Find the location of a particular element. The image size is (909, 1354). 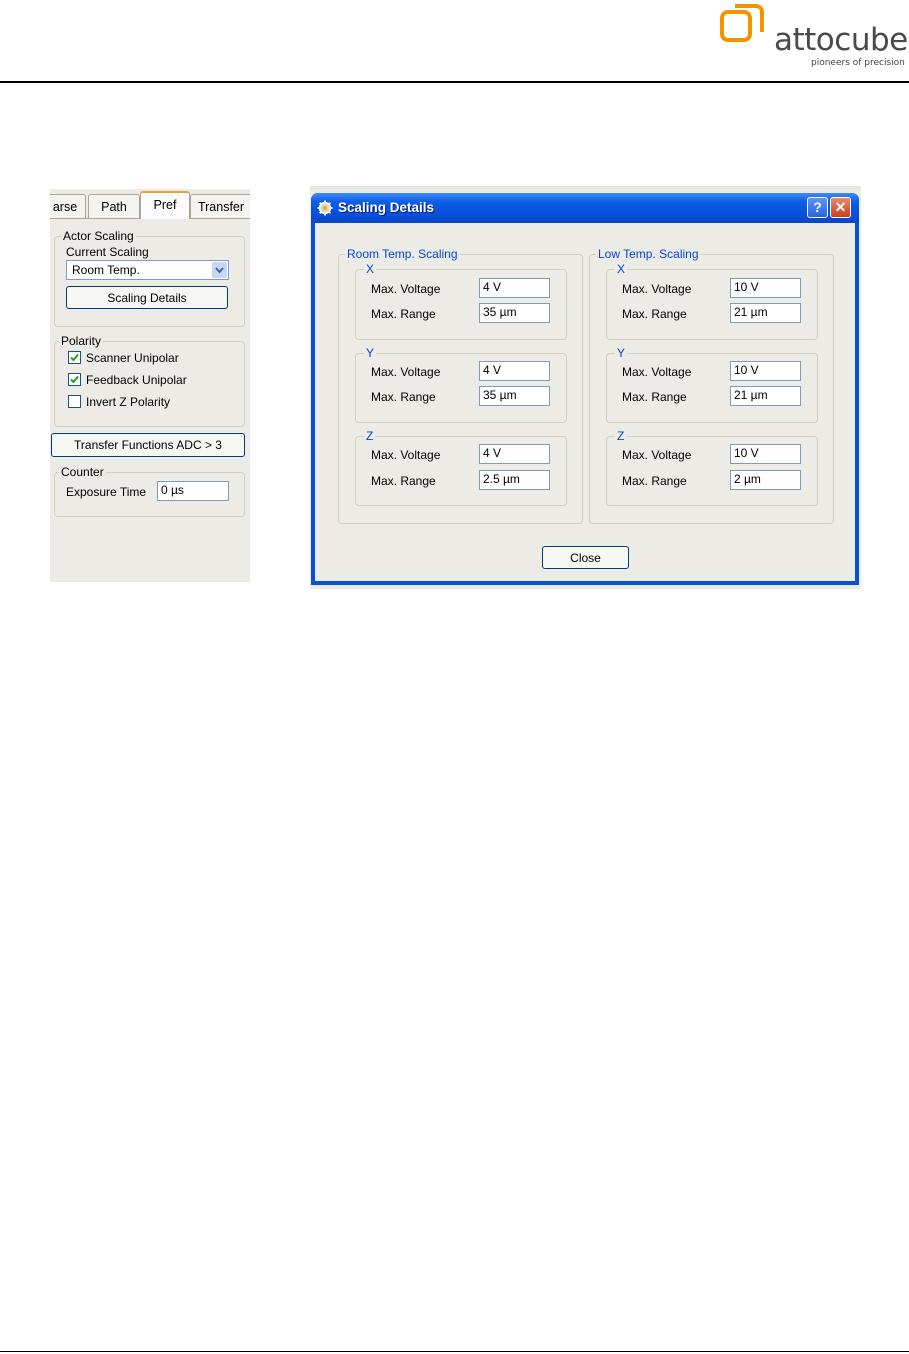

current-scaling-select: Room Temp. is located at coordinates (147, 270).